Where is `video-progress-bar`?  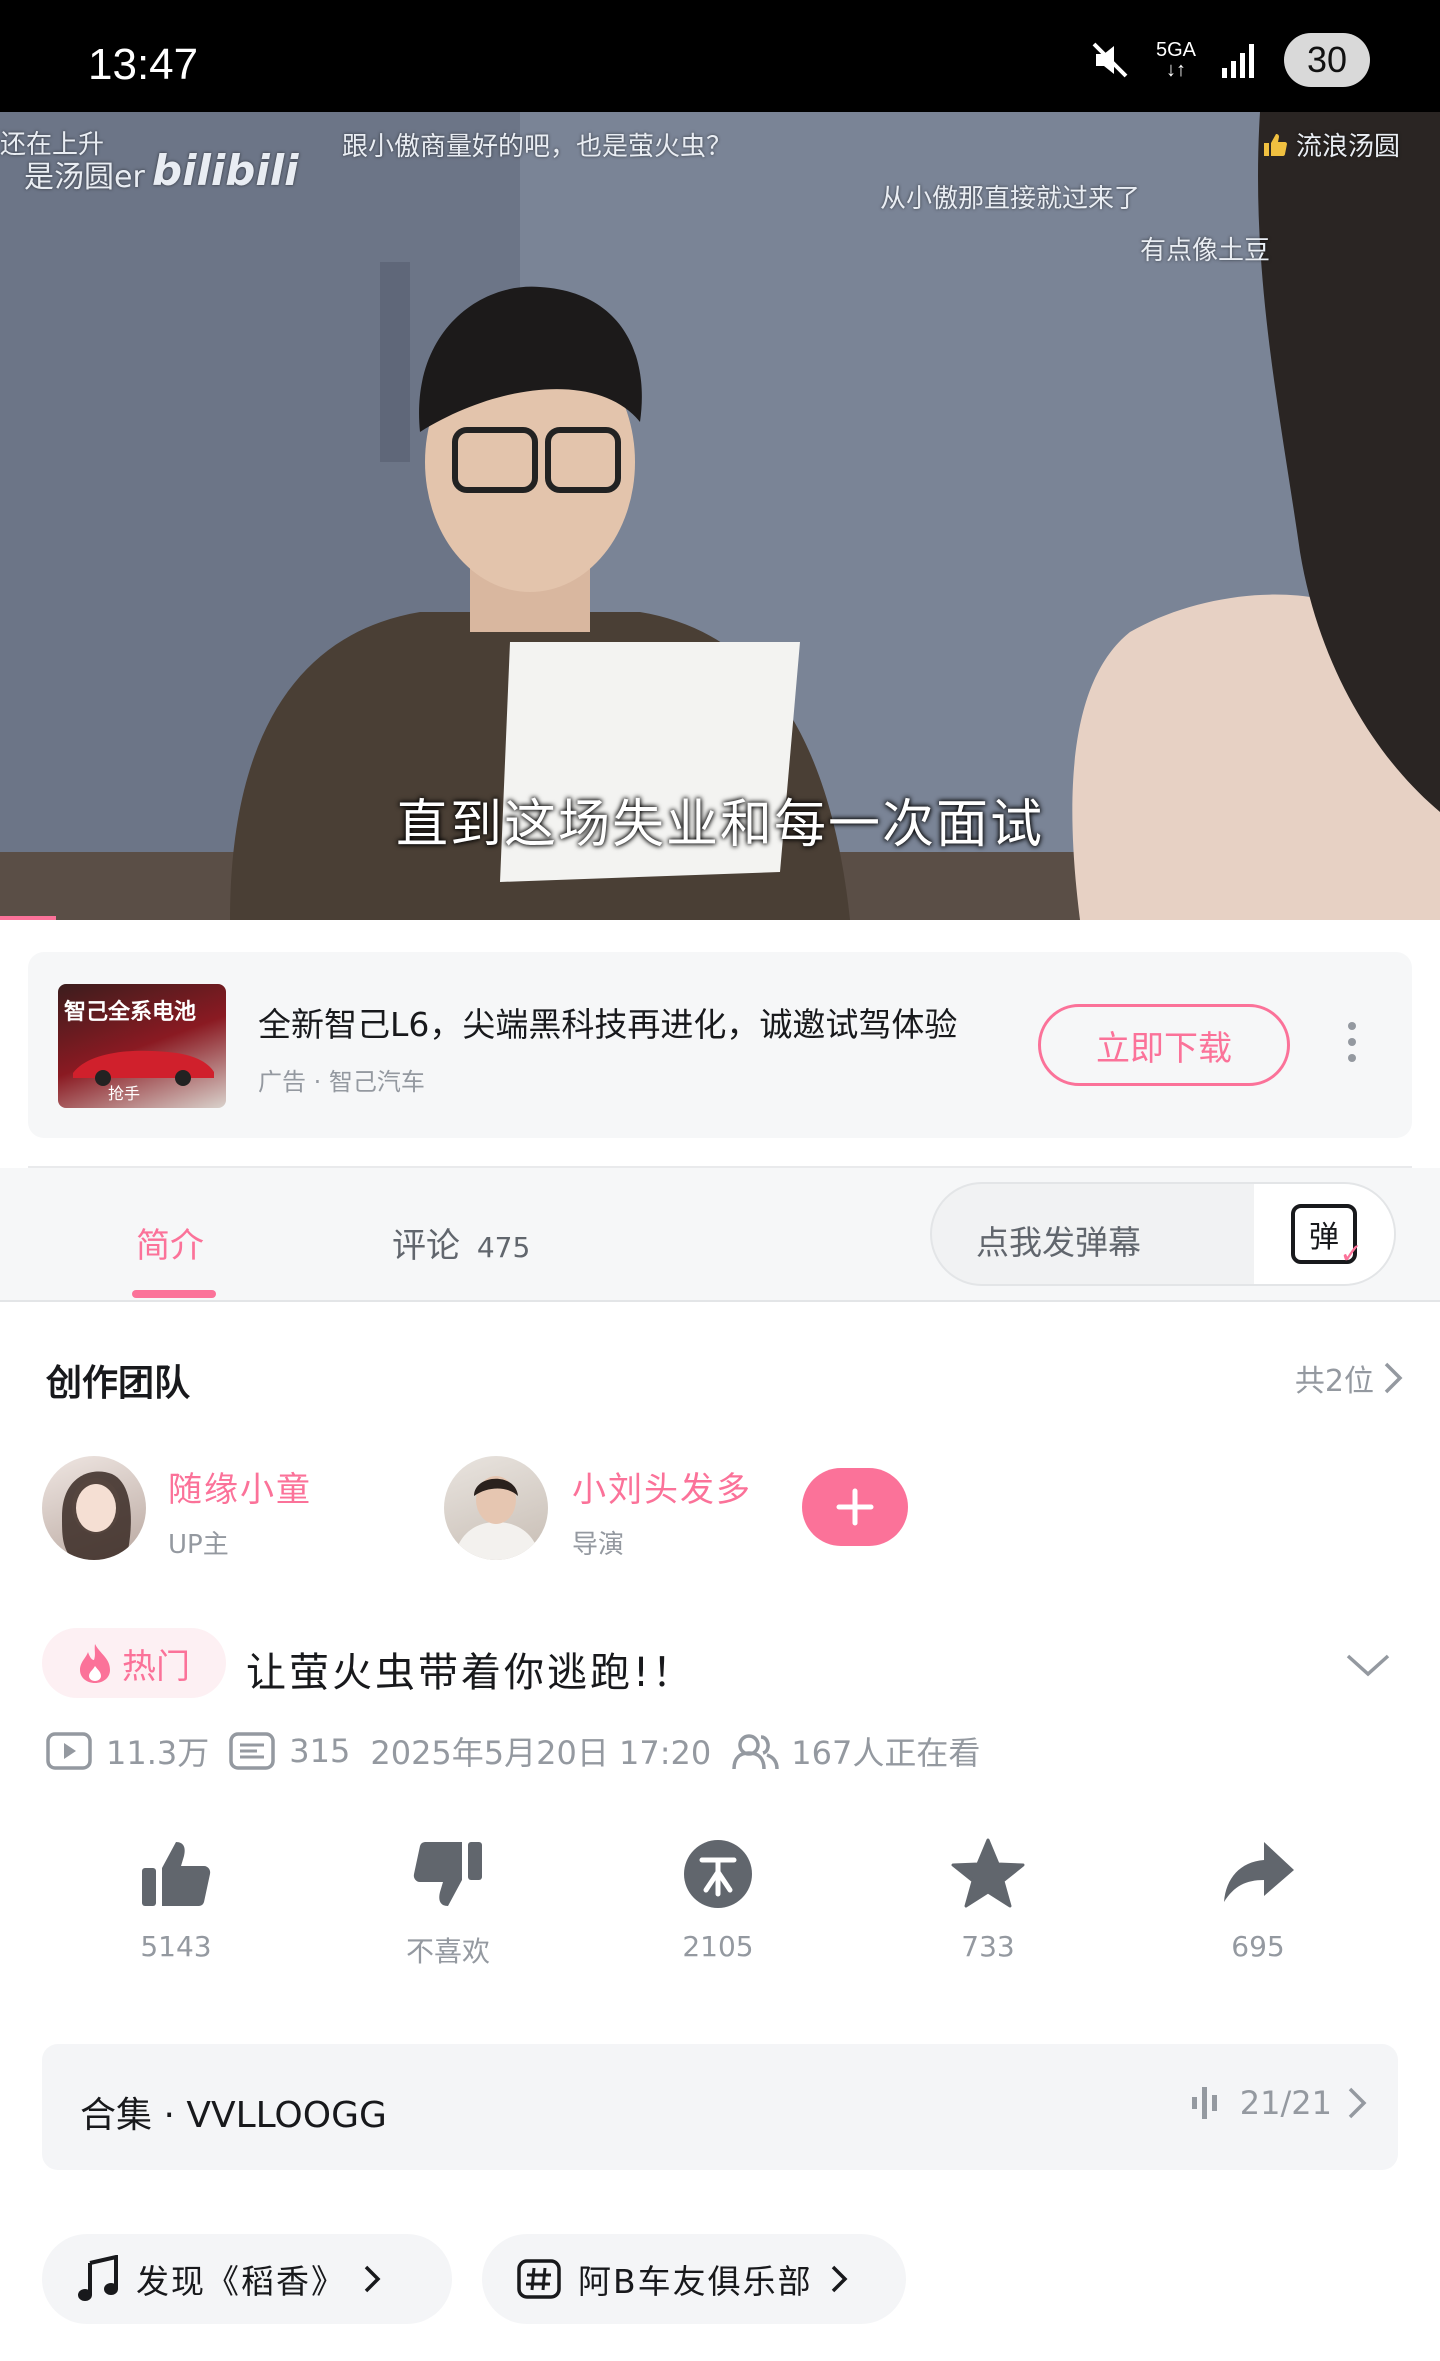
video-progress-bar is located at coordinates (28, 918).